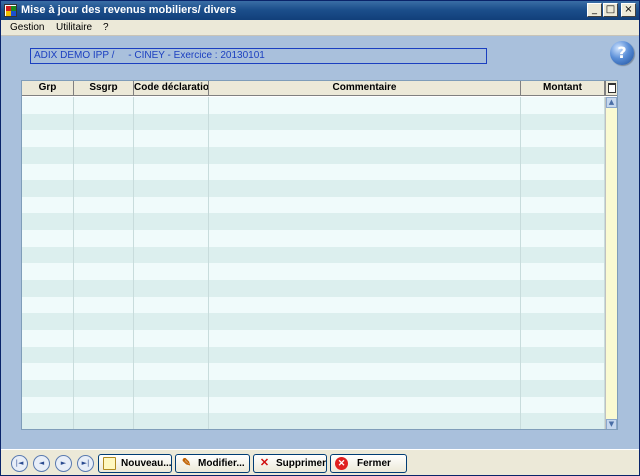 This screenshot has width=640, height=476. I want to click on scroll-down-icon: ▼, so click(611, 424).